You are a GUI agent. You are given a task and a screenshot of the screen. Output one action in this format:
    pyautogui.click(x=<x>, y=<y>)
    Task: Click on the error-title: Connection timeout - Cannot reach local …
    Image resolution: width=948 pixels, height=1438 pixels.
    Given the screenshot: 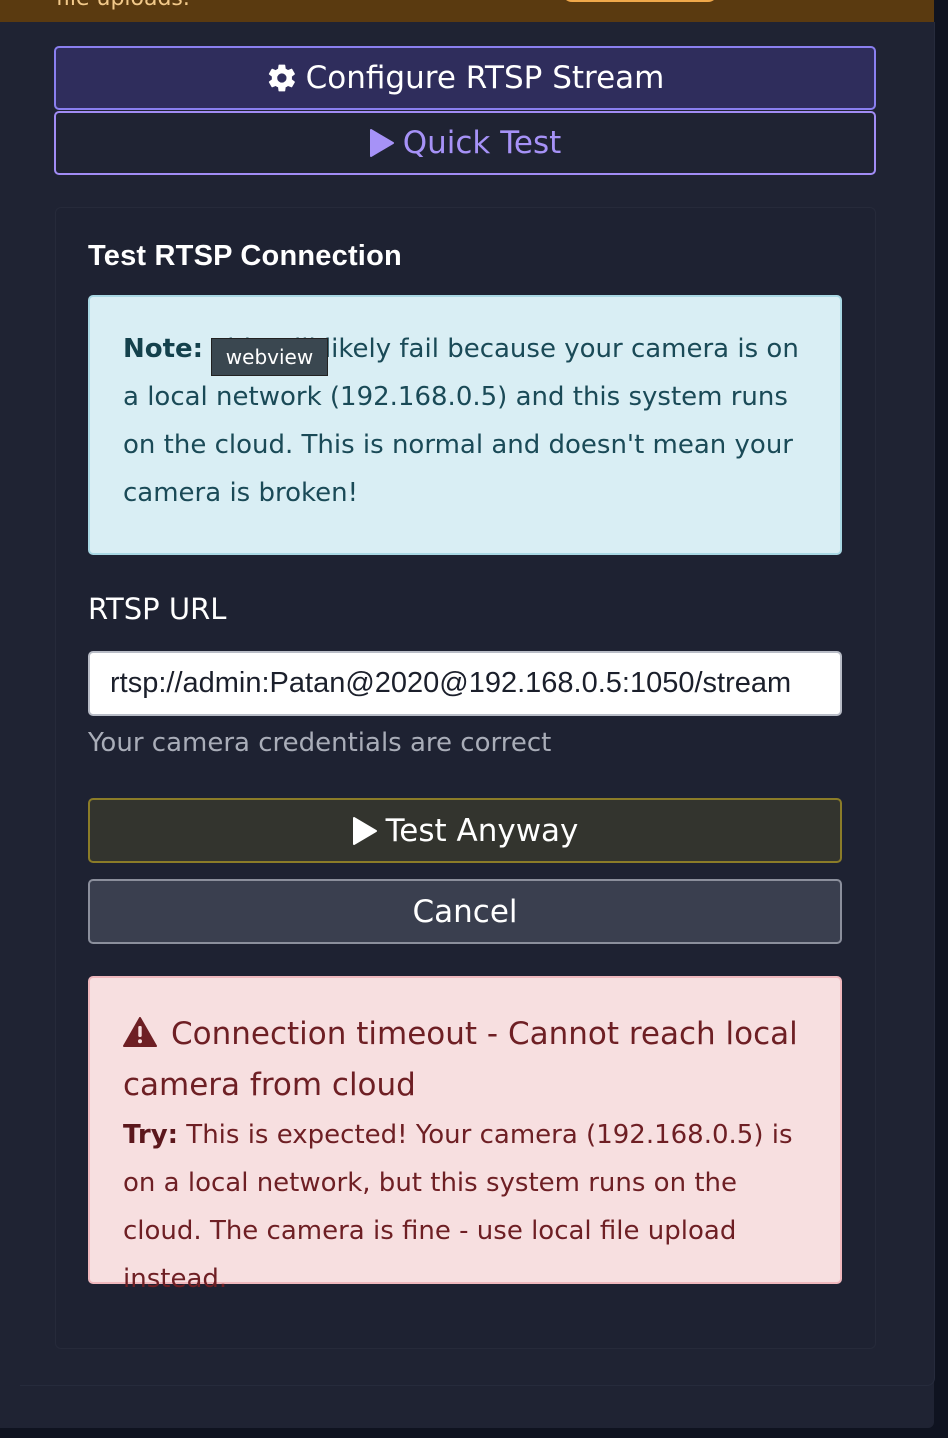 What is the action you would take?
    pyautogui.click(x=460, y=1059)
    